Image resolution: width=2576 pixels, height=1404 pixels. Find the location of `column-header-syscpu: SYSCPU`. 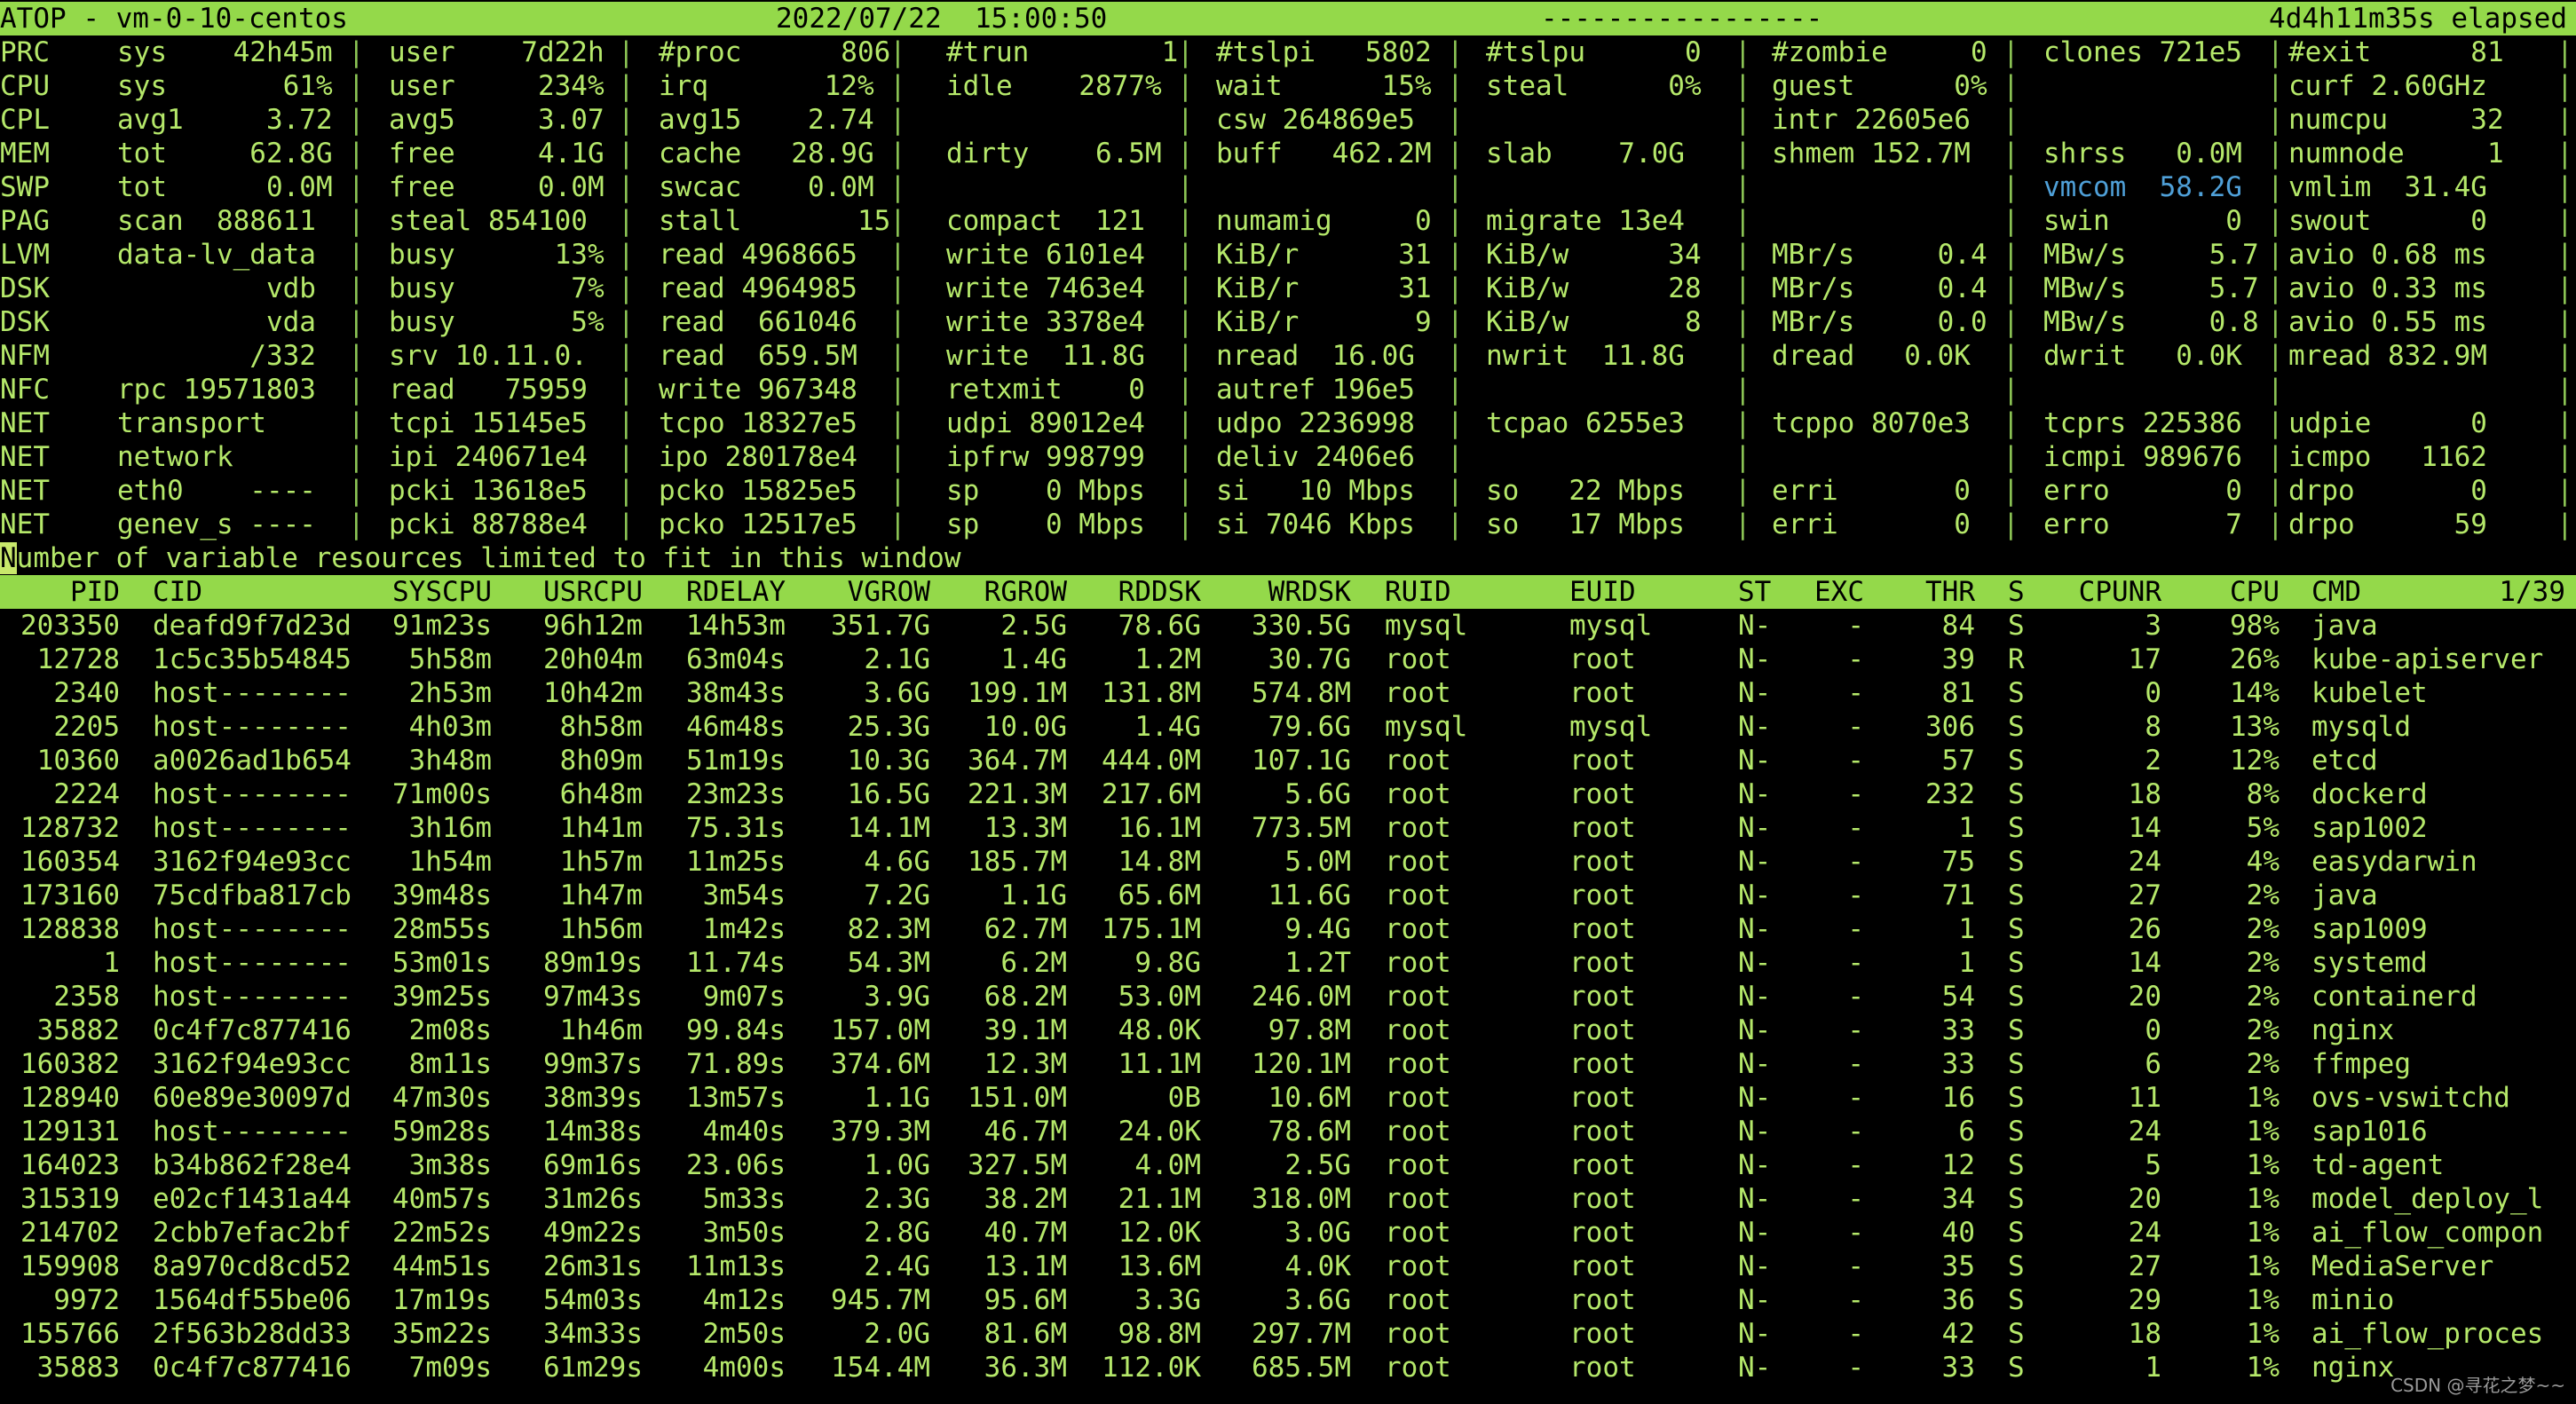

column-header-syscpu: SYSCPU is located at coordinates (442, 592).